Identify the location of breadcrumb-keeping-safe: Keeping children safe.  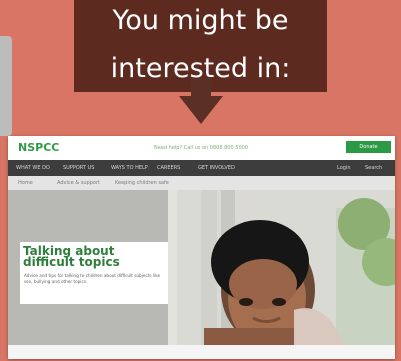
(142, 183).